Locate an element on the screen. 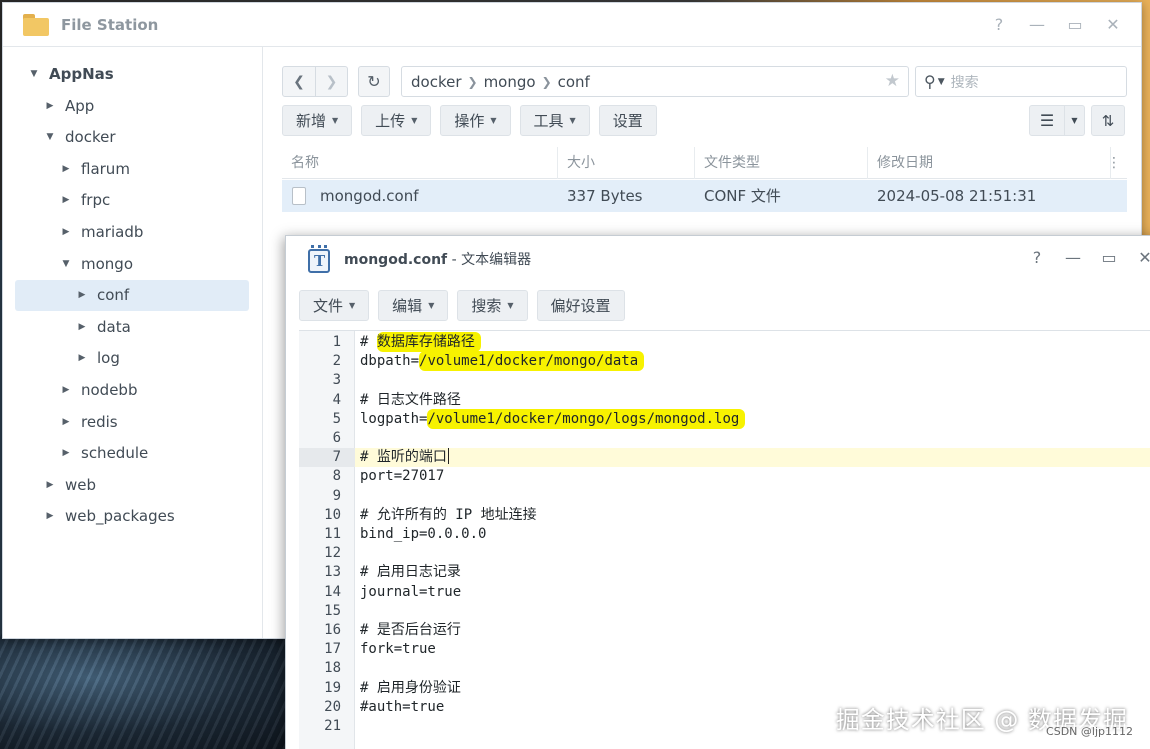  code-line: 18 is located at coordinates (724, 668).